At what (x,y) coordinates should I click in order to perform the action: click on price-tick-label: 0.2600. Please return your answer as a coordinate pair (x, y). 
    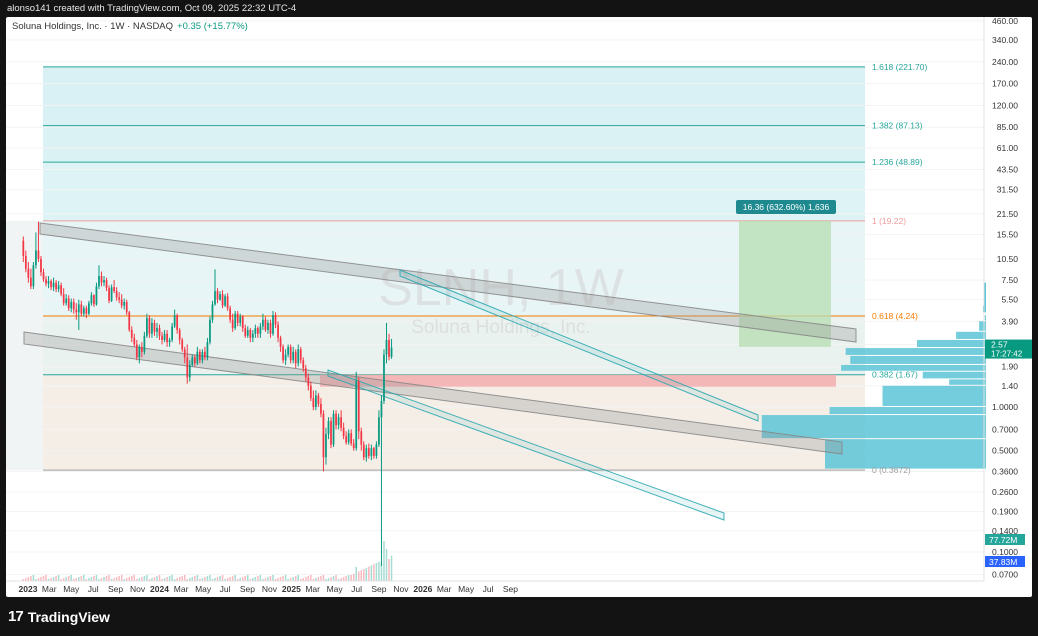
    Looking at the image, I should click on (1005, 492).